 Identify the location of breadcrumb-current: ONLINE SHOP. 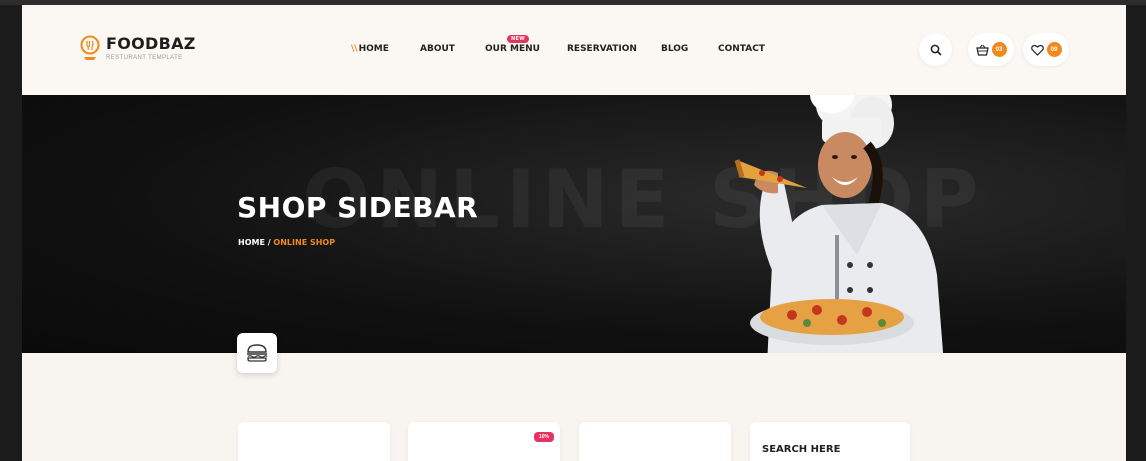
(304, 242).